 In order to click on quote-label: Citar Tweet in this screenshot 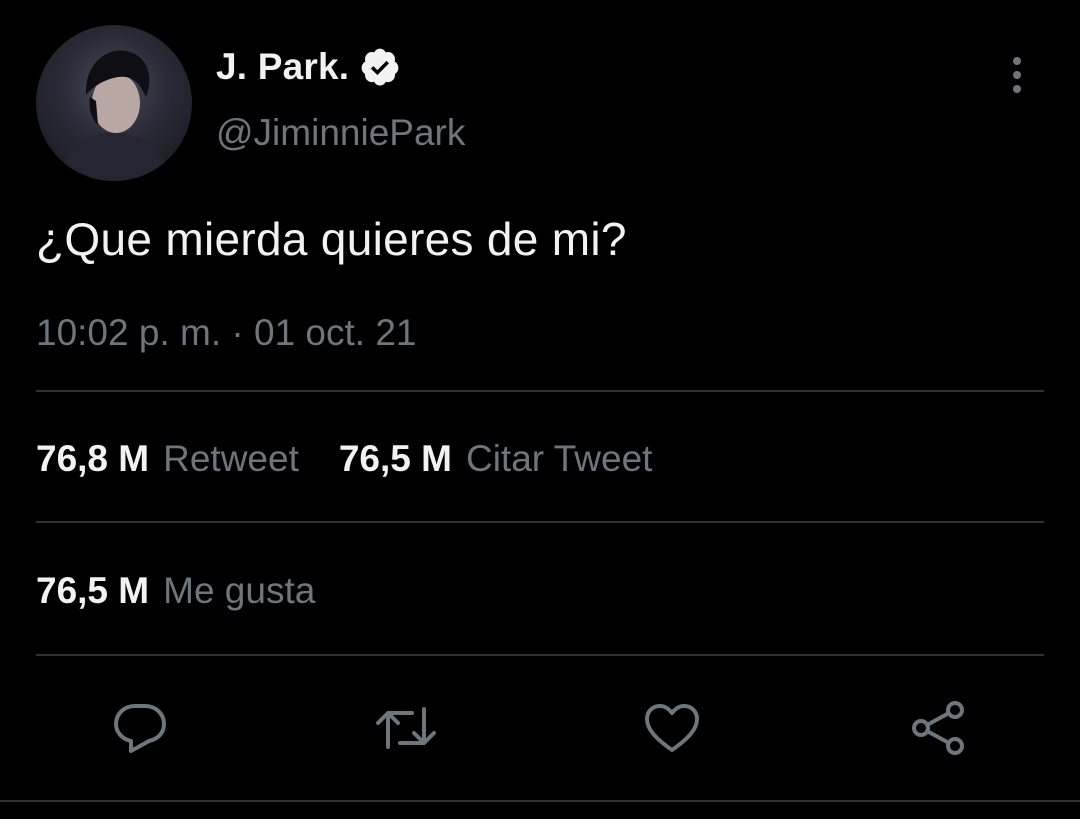, I will do `click(559, 458)`.